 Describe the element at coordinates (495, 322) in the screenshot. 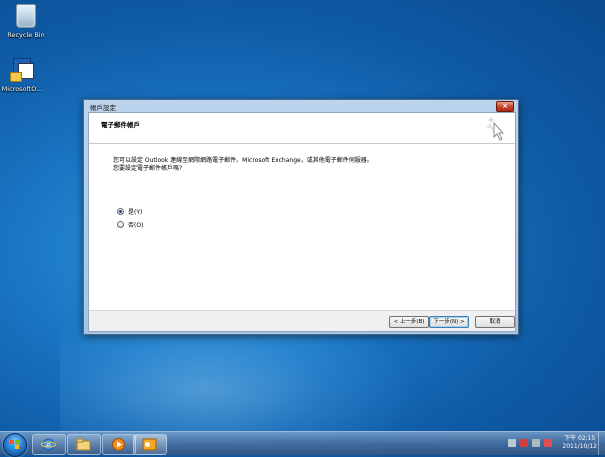

I see `cancel-button: 取消` at that location.